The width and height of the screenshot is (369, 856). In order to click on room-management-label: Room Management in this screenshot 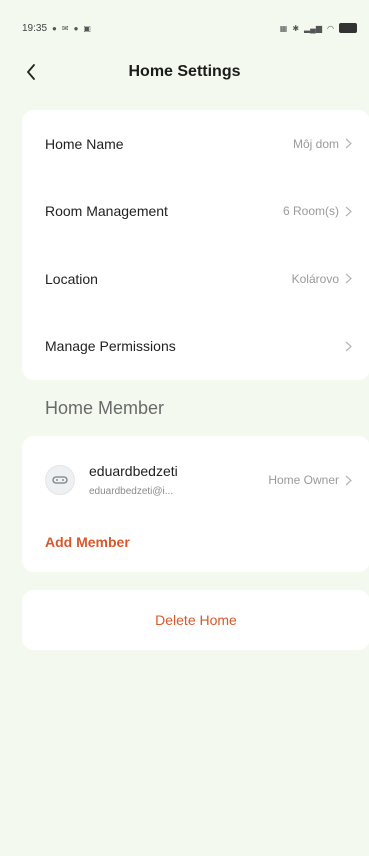, I will do `click(106, 211)`.